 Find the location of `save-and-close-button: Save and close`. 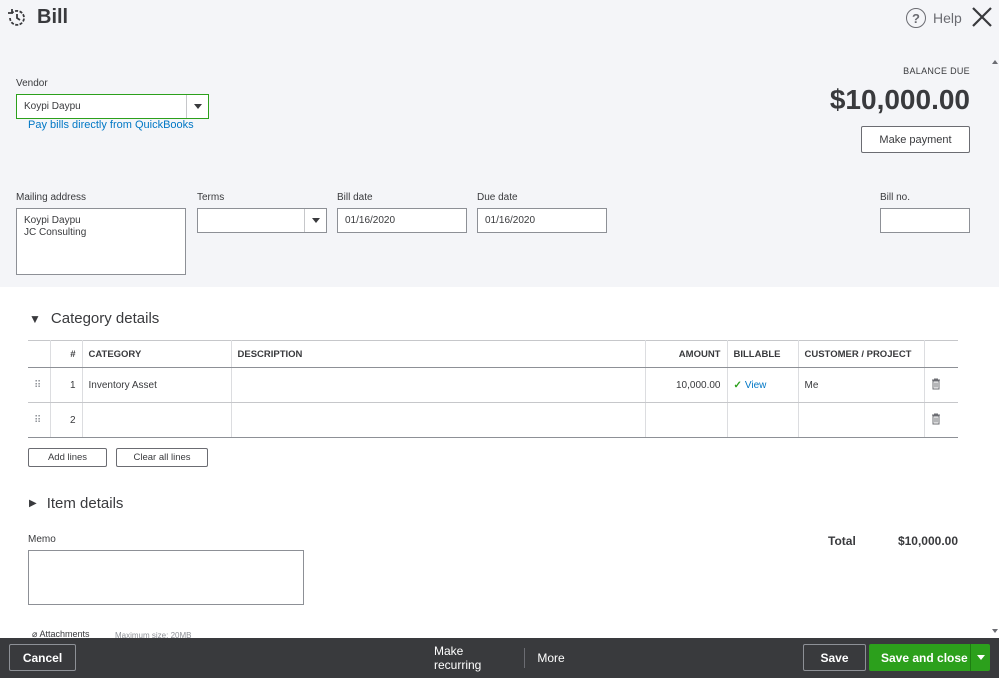

save-and-close-button: Save and close is located at coordinates (929, 657).